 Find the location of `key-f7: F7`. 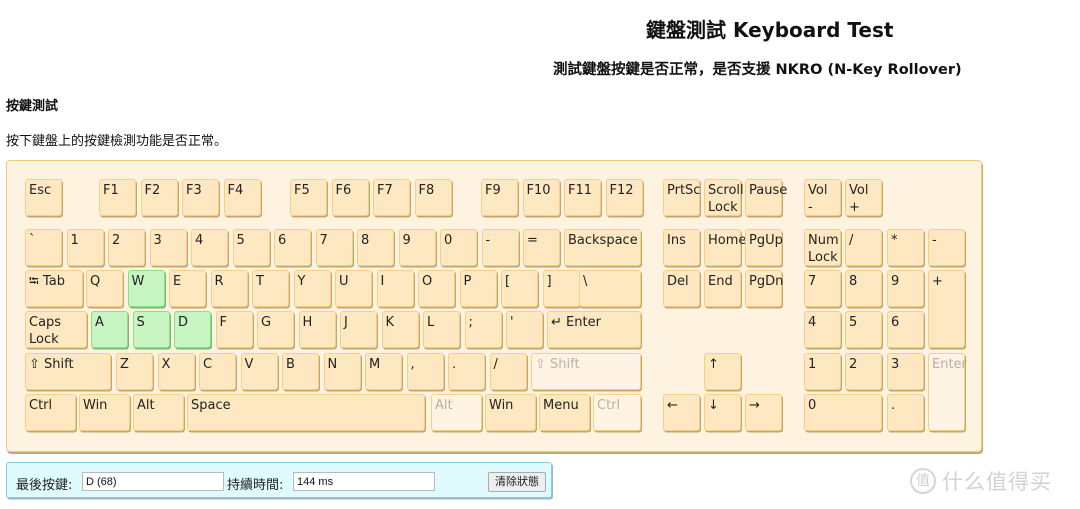

key-f7: F7 is located at coordinates (391, 197).